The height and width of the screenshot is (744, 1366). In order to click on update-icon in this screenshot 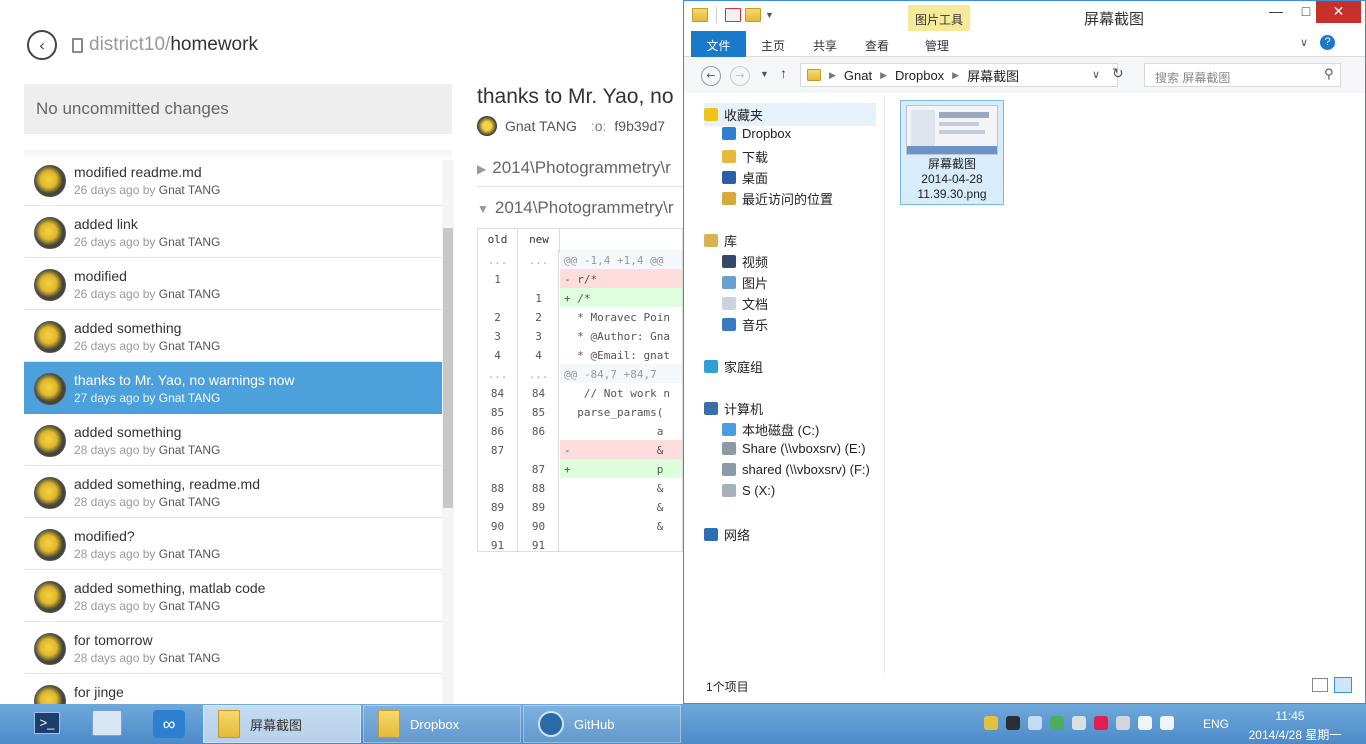, I will do `click(1079, 723)`.